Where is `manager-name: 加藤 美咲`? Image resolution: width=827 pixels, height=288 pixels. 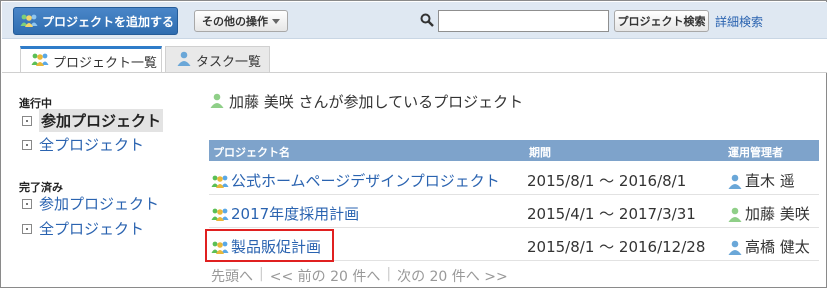 manager-name: 加藤 美咲 is located at coordinates (777, 214).